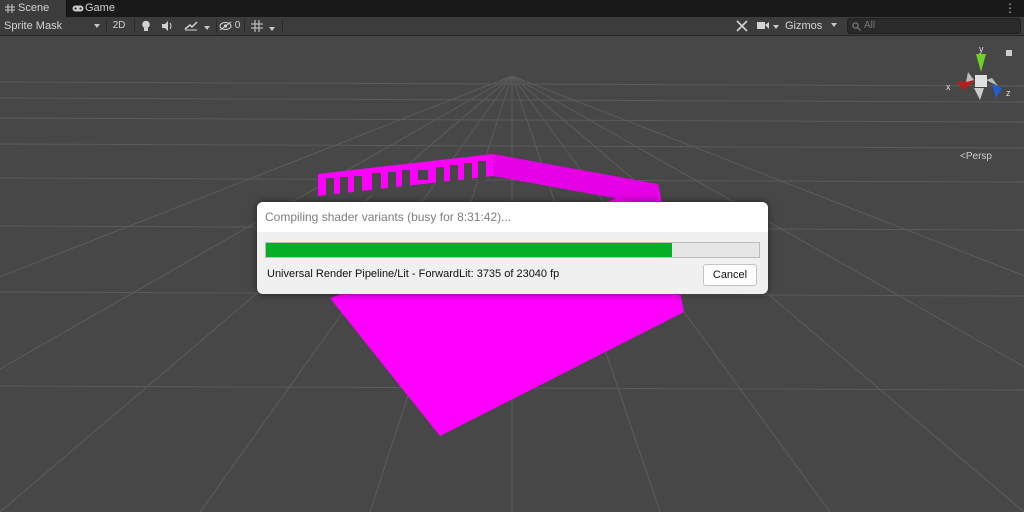  Describe the element at coordinates (870, 25) in the screenshot. I see `search-placeholder: All` at that location.